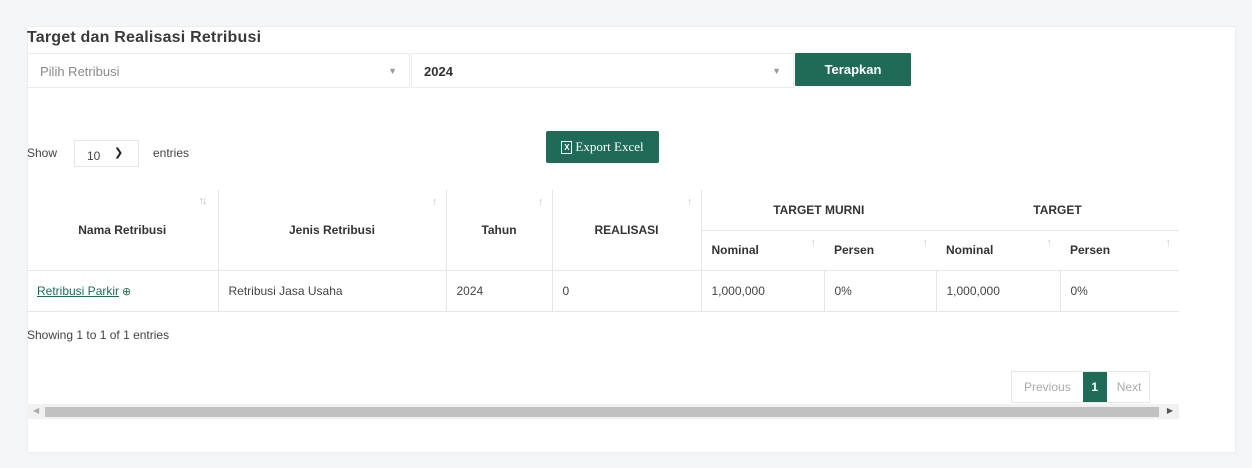 The width and height of the screenshot is (1252, 468). Describe the element at coordinates (98, 335) in the screenshot. I see `table-info: Showing 1 to 1 of 1 entries` at that location.